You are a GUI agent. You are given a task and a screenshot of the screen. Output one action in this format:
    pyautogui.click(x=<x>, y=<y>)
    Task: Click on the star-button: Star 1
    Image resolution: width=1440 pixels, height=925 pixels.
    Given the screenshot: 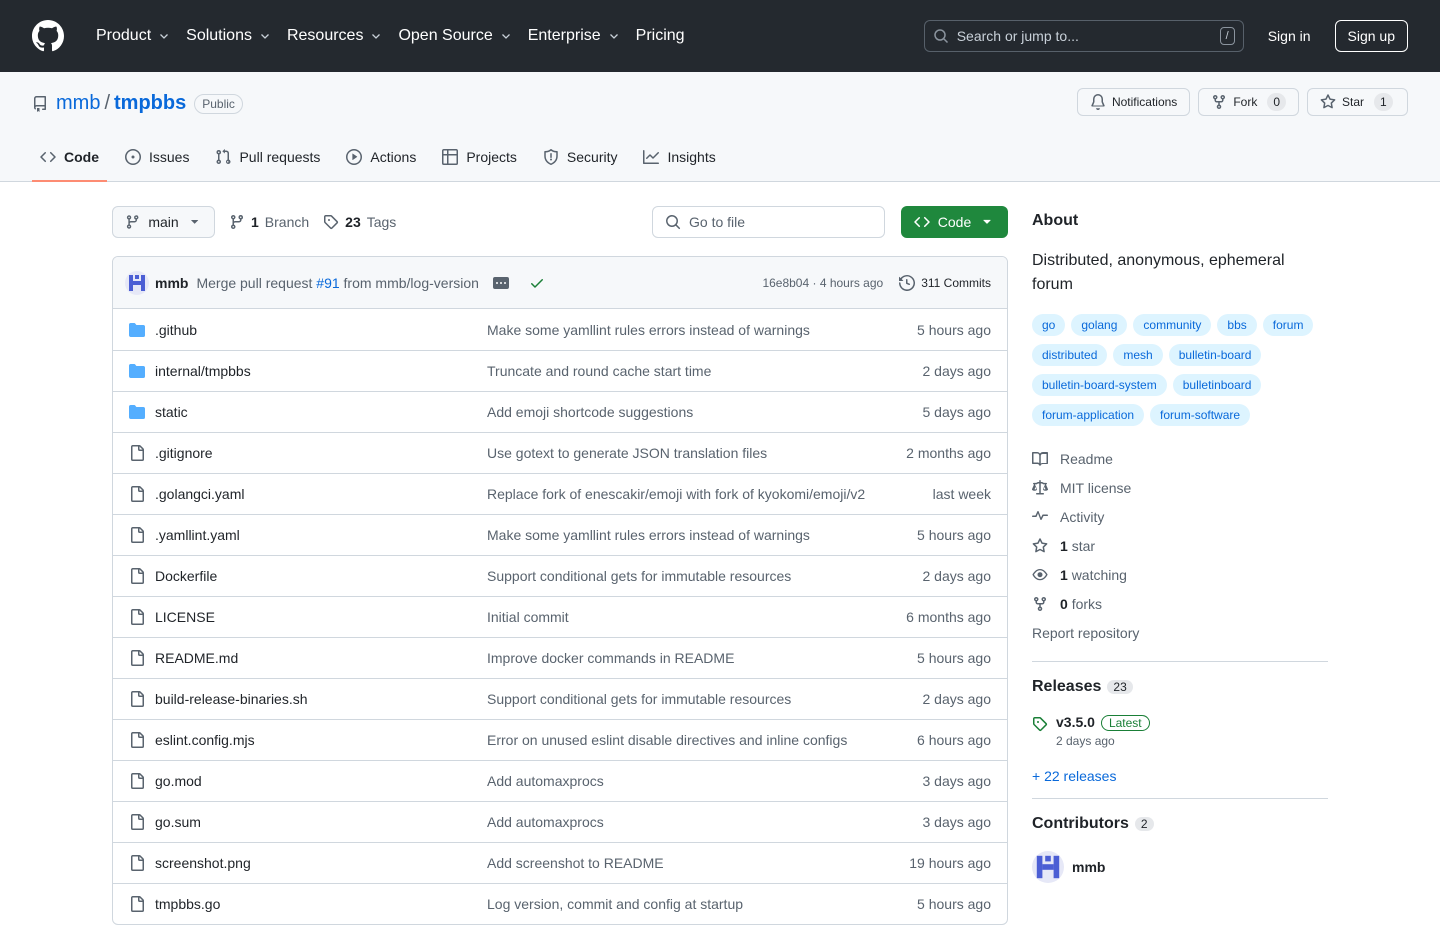 What is the action you would take?
    pyautogui.click(x=1357, y=102)
    